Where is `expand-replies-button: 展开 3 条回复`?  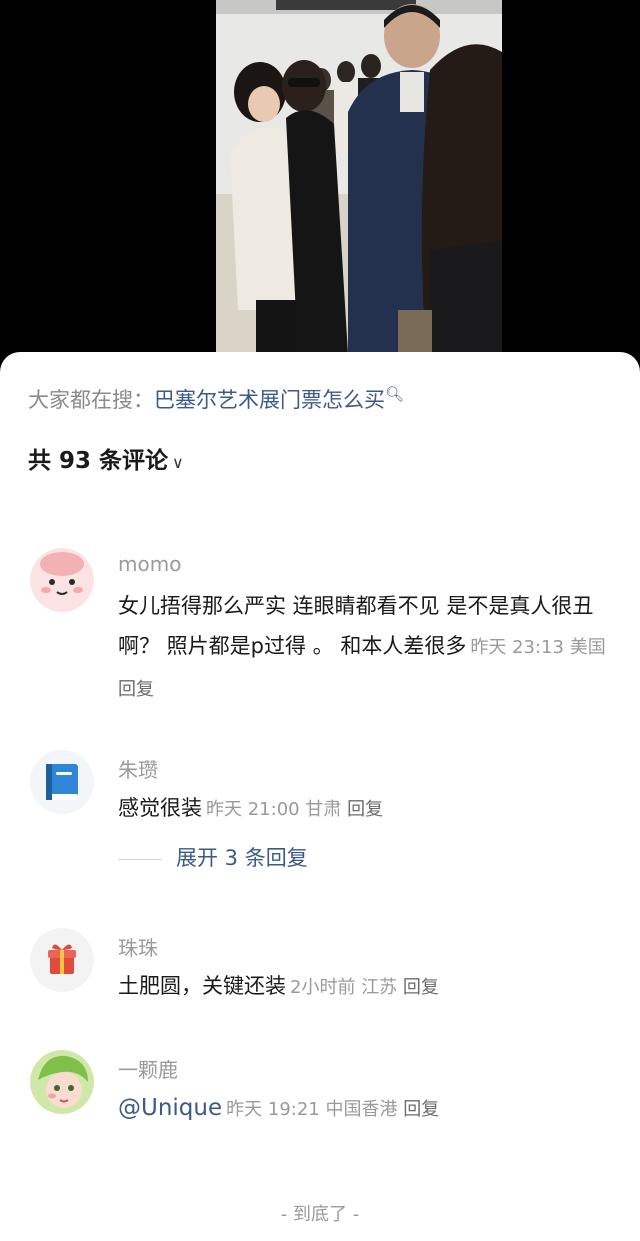 expand-replies-button: 展开 3 条回复 is located at coordinates (213, 857).